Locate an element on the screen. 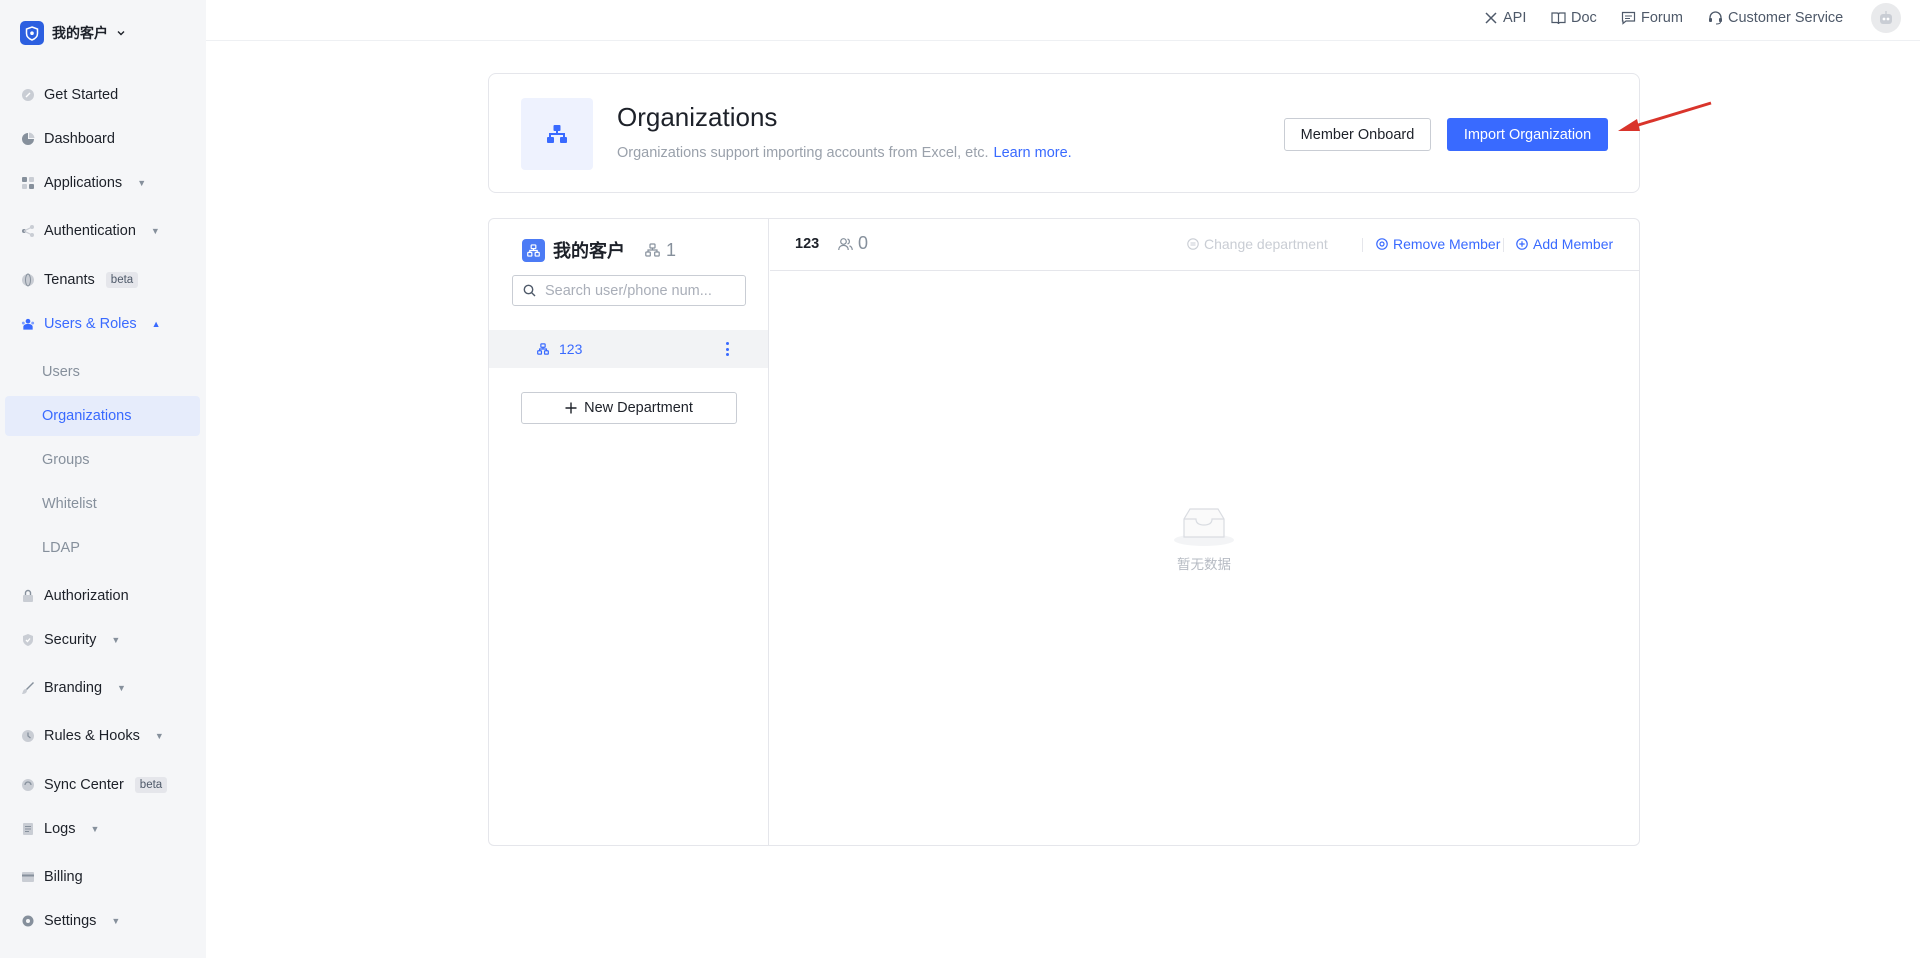 Image resolution: width=1920 pixels, height=958 pixels. subnav-users: Users is located at coordinates (102, 372).